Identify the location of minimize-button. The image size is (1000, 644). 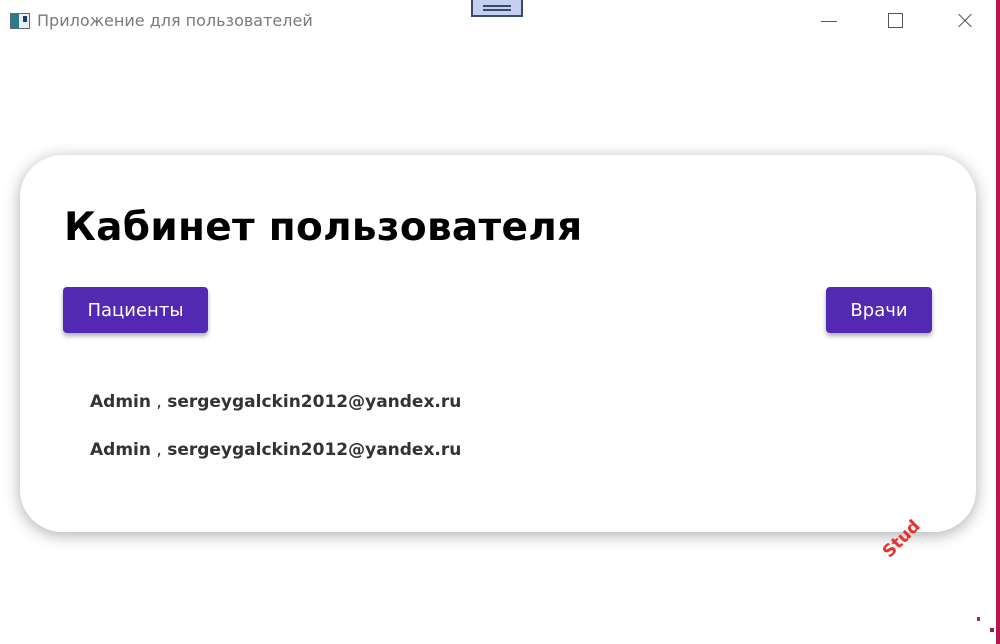
(829, 21).